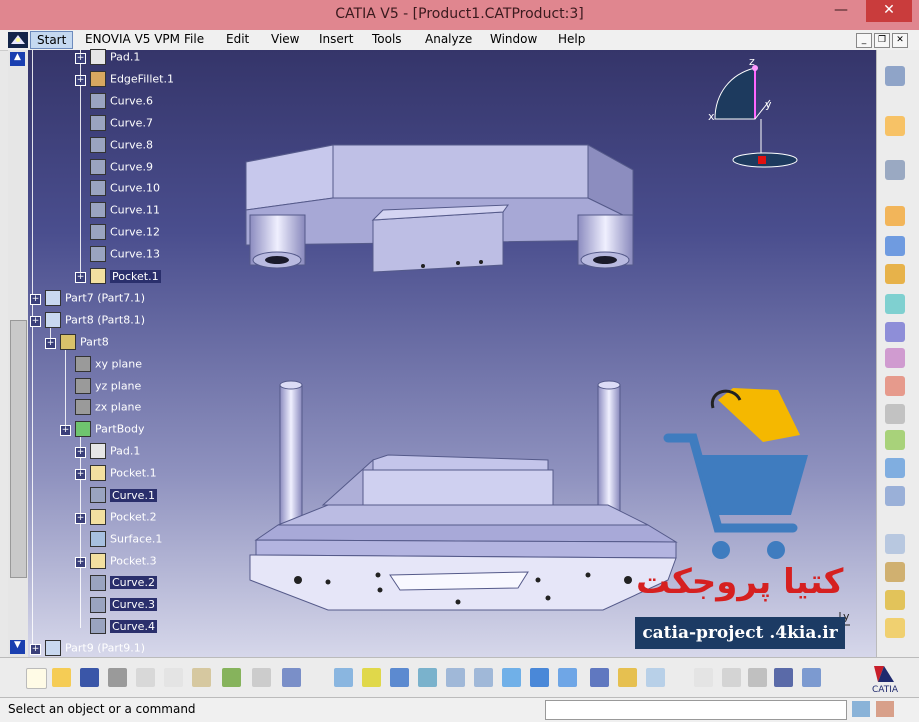 Image resolution: width=919 pixels, height=722 pixels. Describe the element at coordinates (599, 677) in the screenshot. I see `shading-icon` at that location.